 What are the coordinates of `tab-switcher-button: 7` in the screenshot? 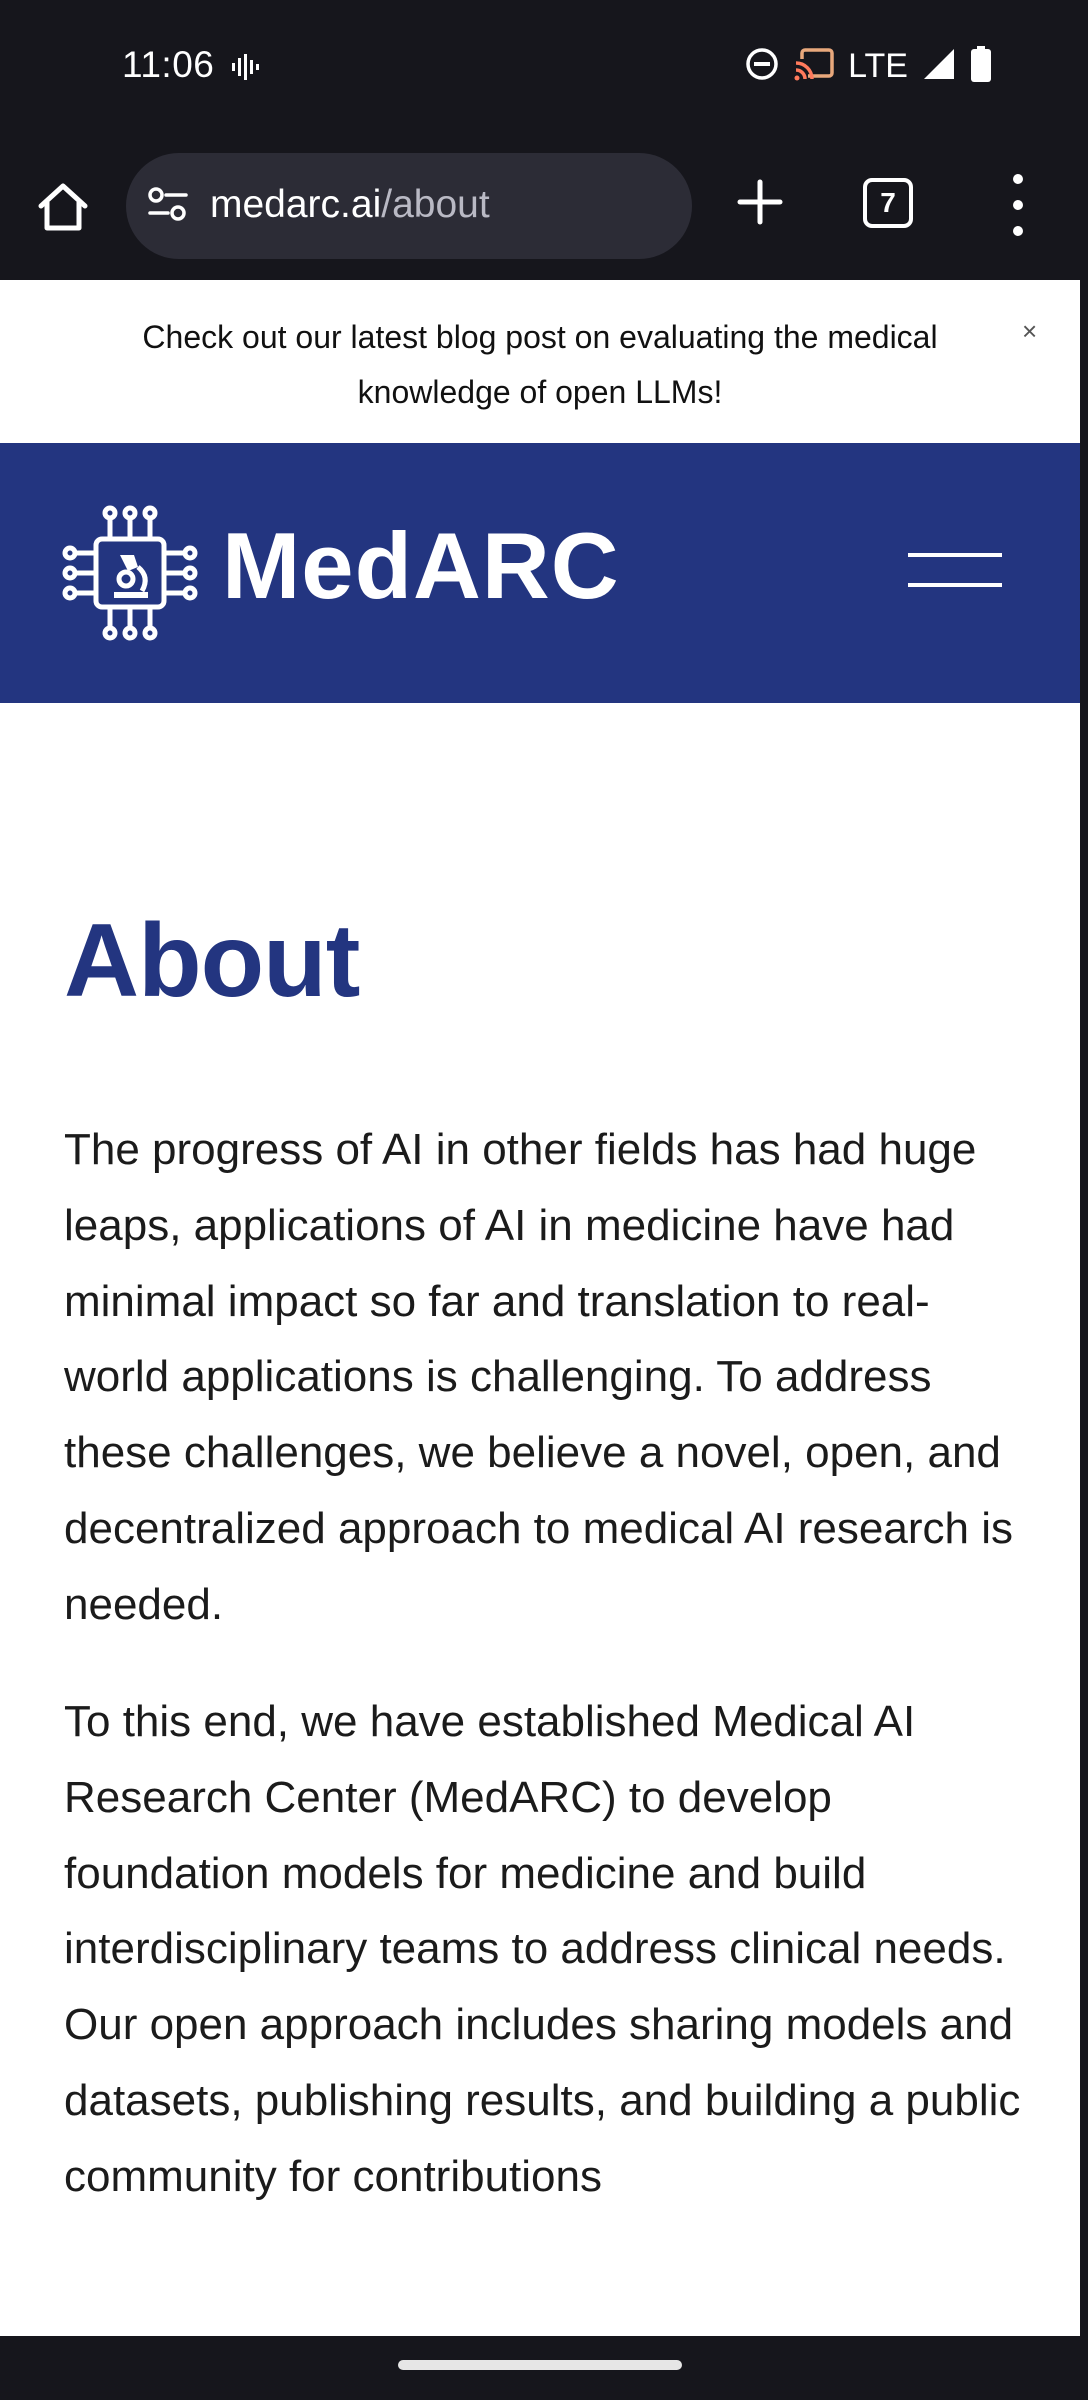 It's located at (888, 203).